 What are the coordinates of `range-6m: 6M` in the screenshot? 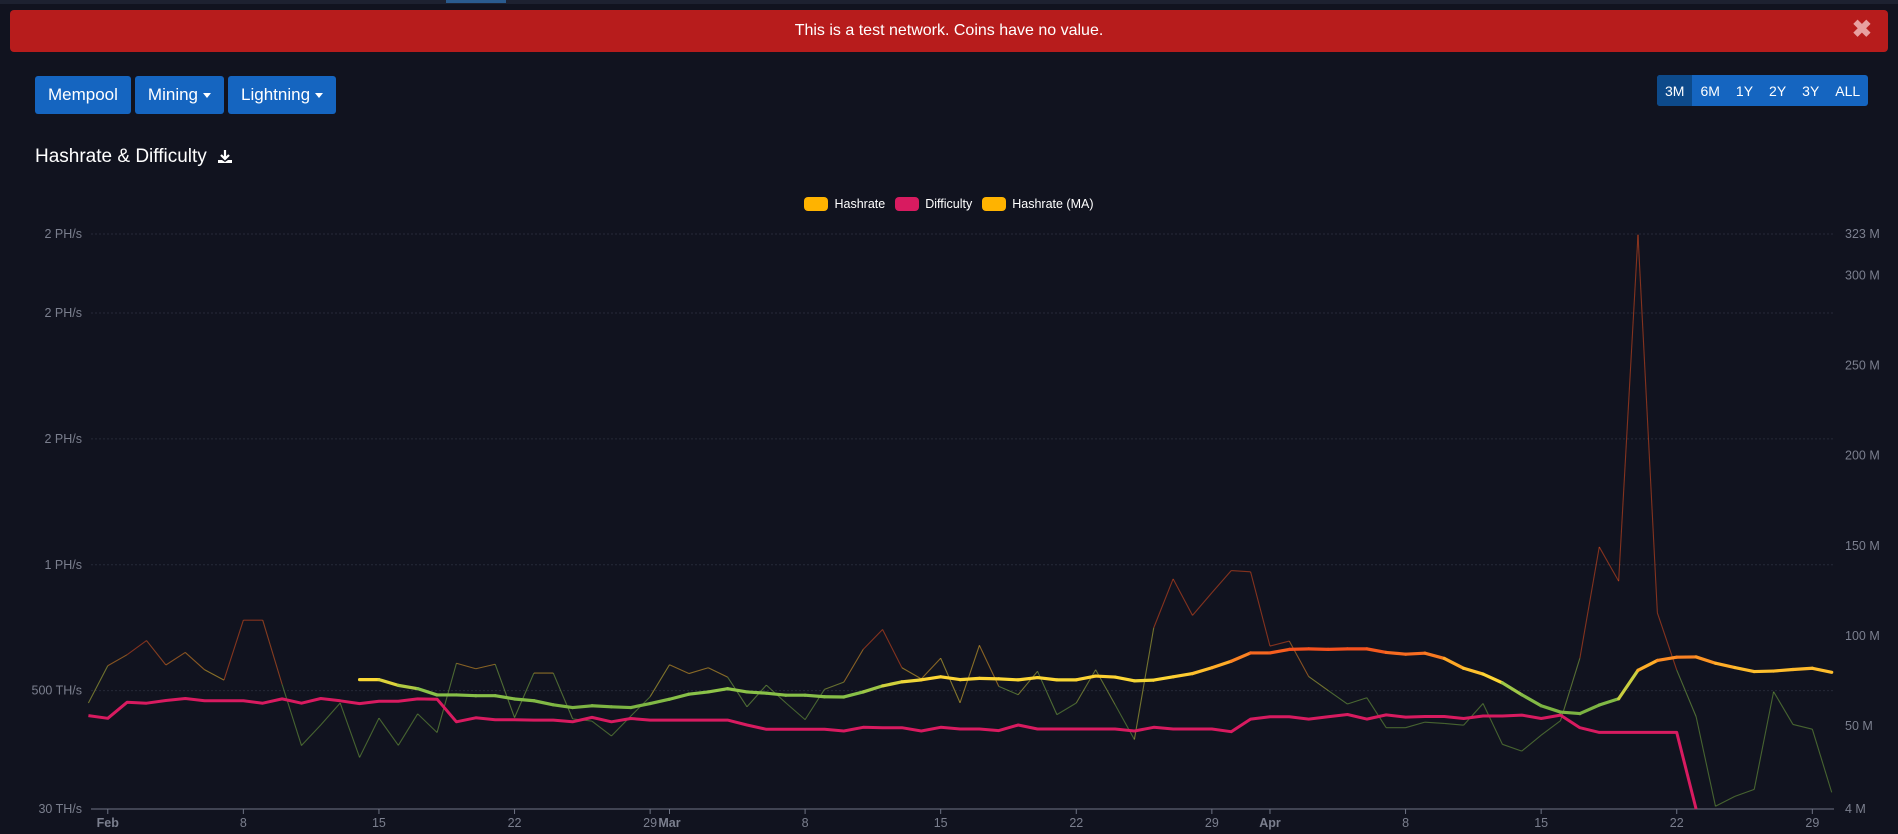 It's located at (1709, 90).